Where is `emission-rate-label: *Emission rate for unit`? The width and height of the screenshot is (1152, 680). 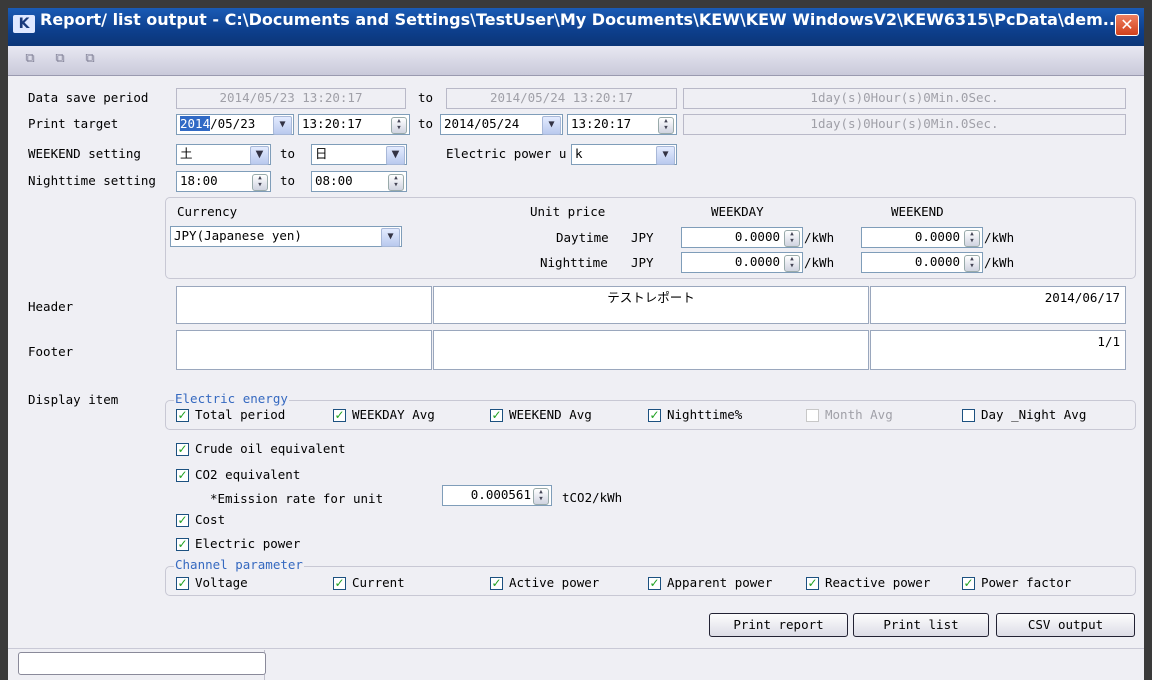
emission-rate-label: *Emission rate for unit is located at coordinates (297, 498).